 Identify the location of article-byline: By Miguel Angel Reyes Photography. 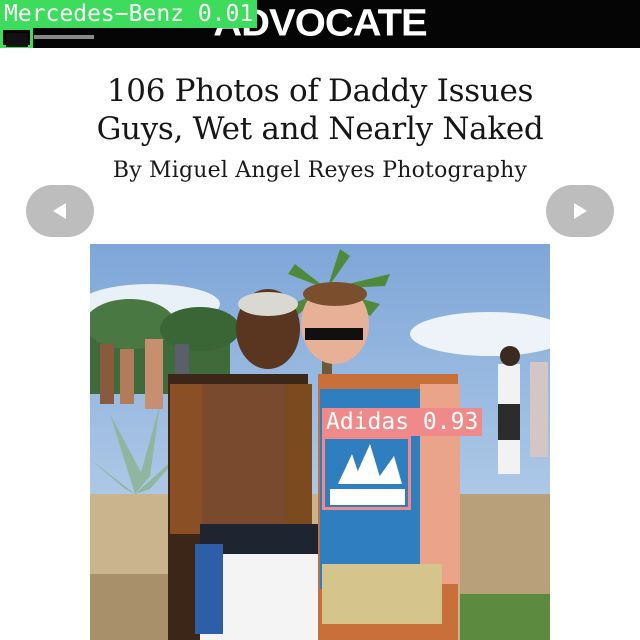
(320, 170).